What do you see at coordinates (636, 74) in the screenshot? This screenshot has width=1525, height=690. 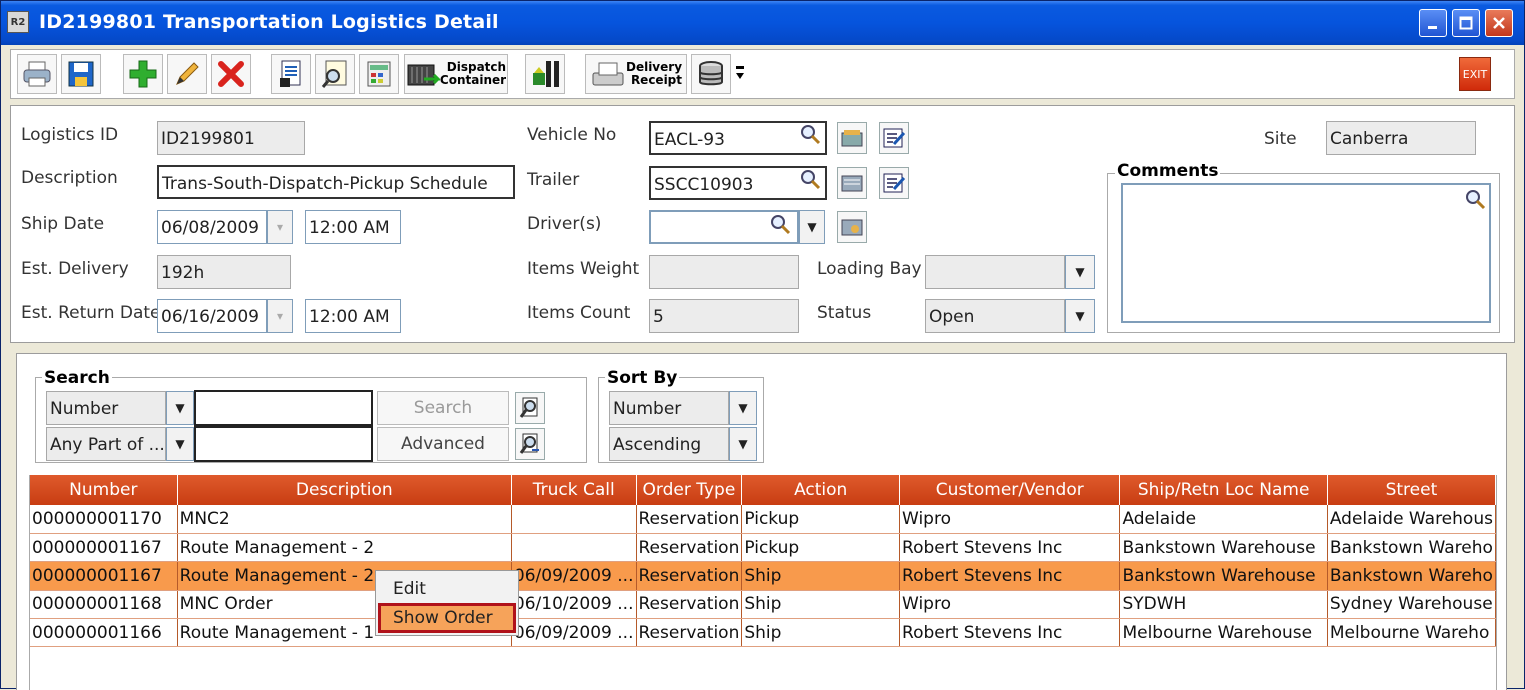 I see `delivery-receipt-button: Delivery Receipt` at bounding box center [636, 74].